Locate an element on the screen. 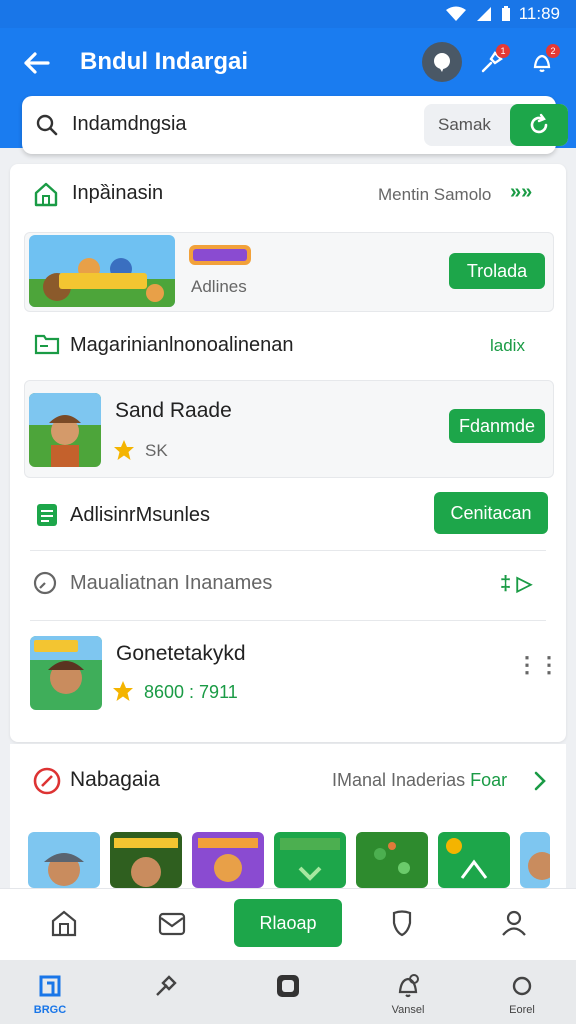  forward-icon: ‡ ▷ is located at coordinates (516, 583).